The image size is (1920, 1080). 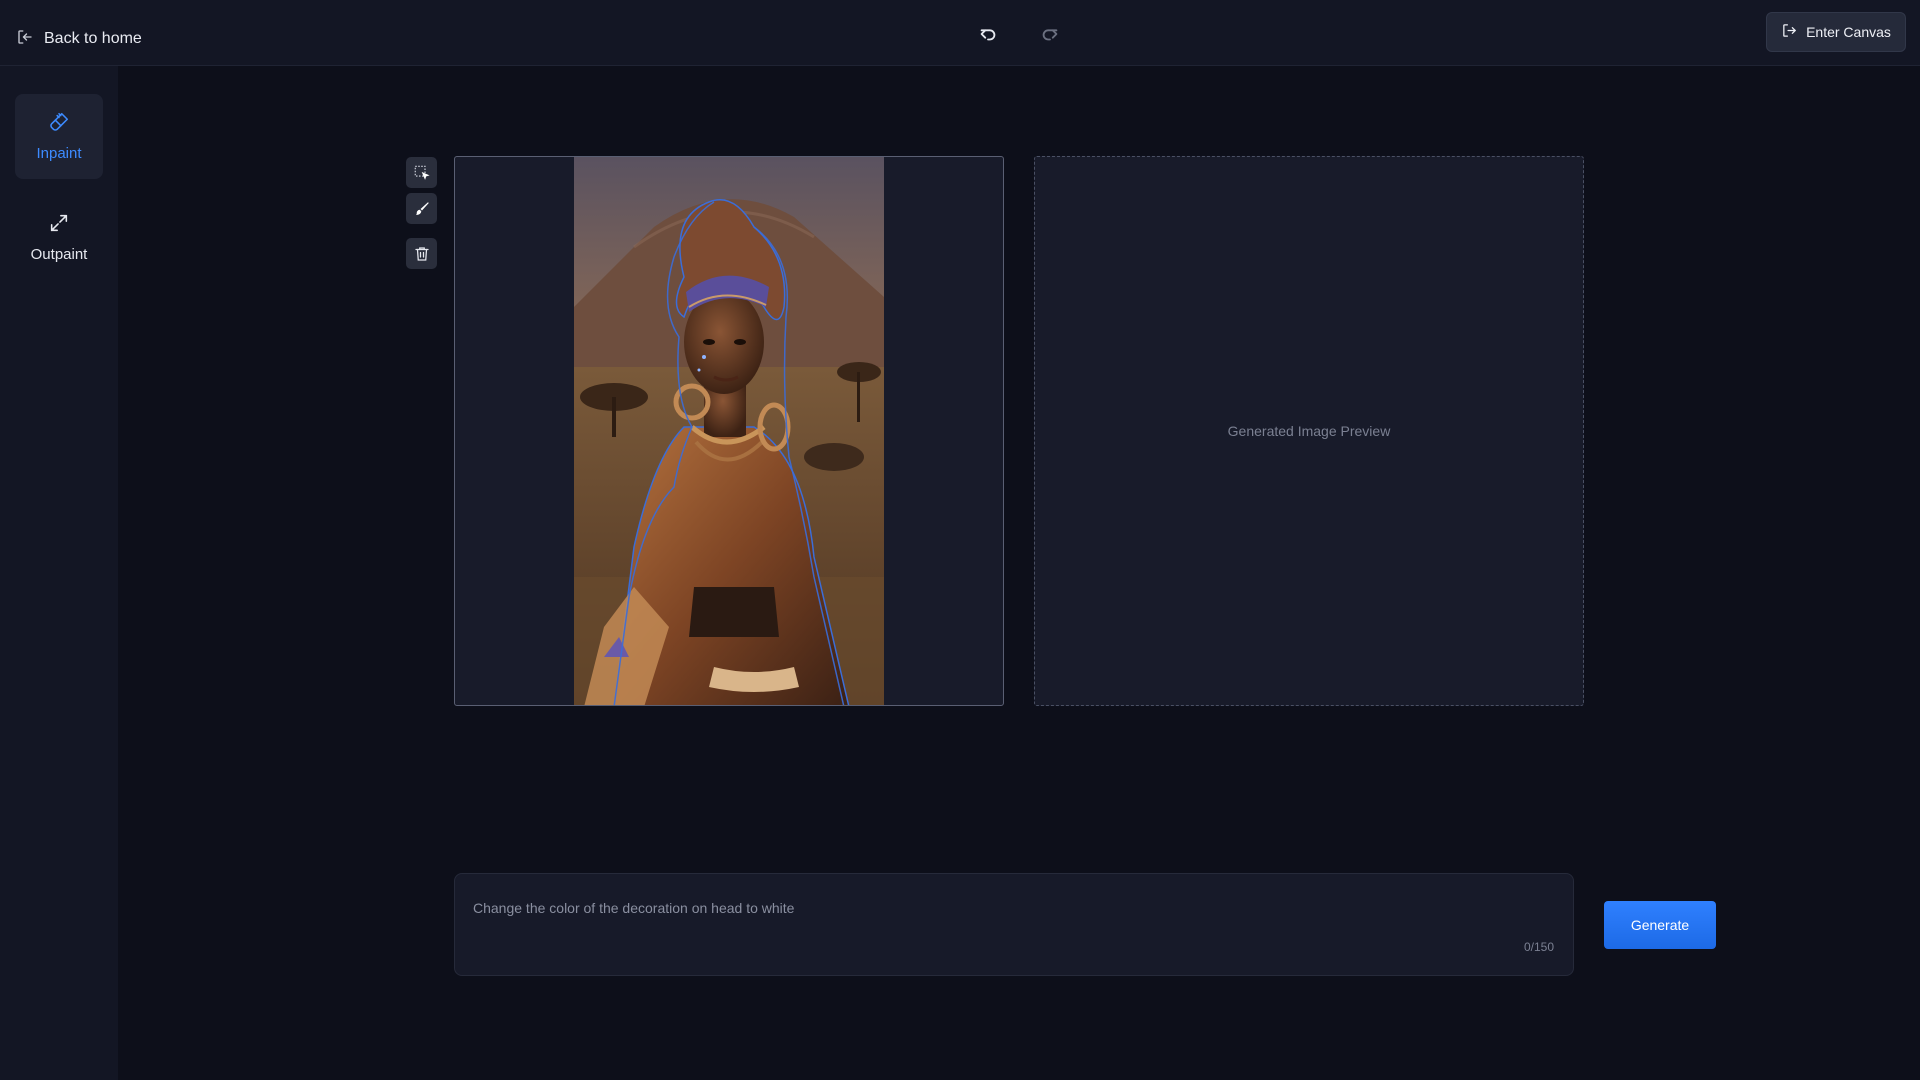 What do you see at coordinates (1660, 925) in the screenshot?
I see `generate-button: Generate` at bounding box center [1660, 925].